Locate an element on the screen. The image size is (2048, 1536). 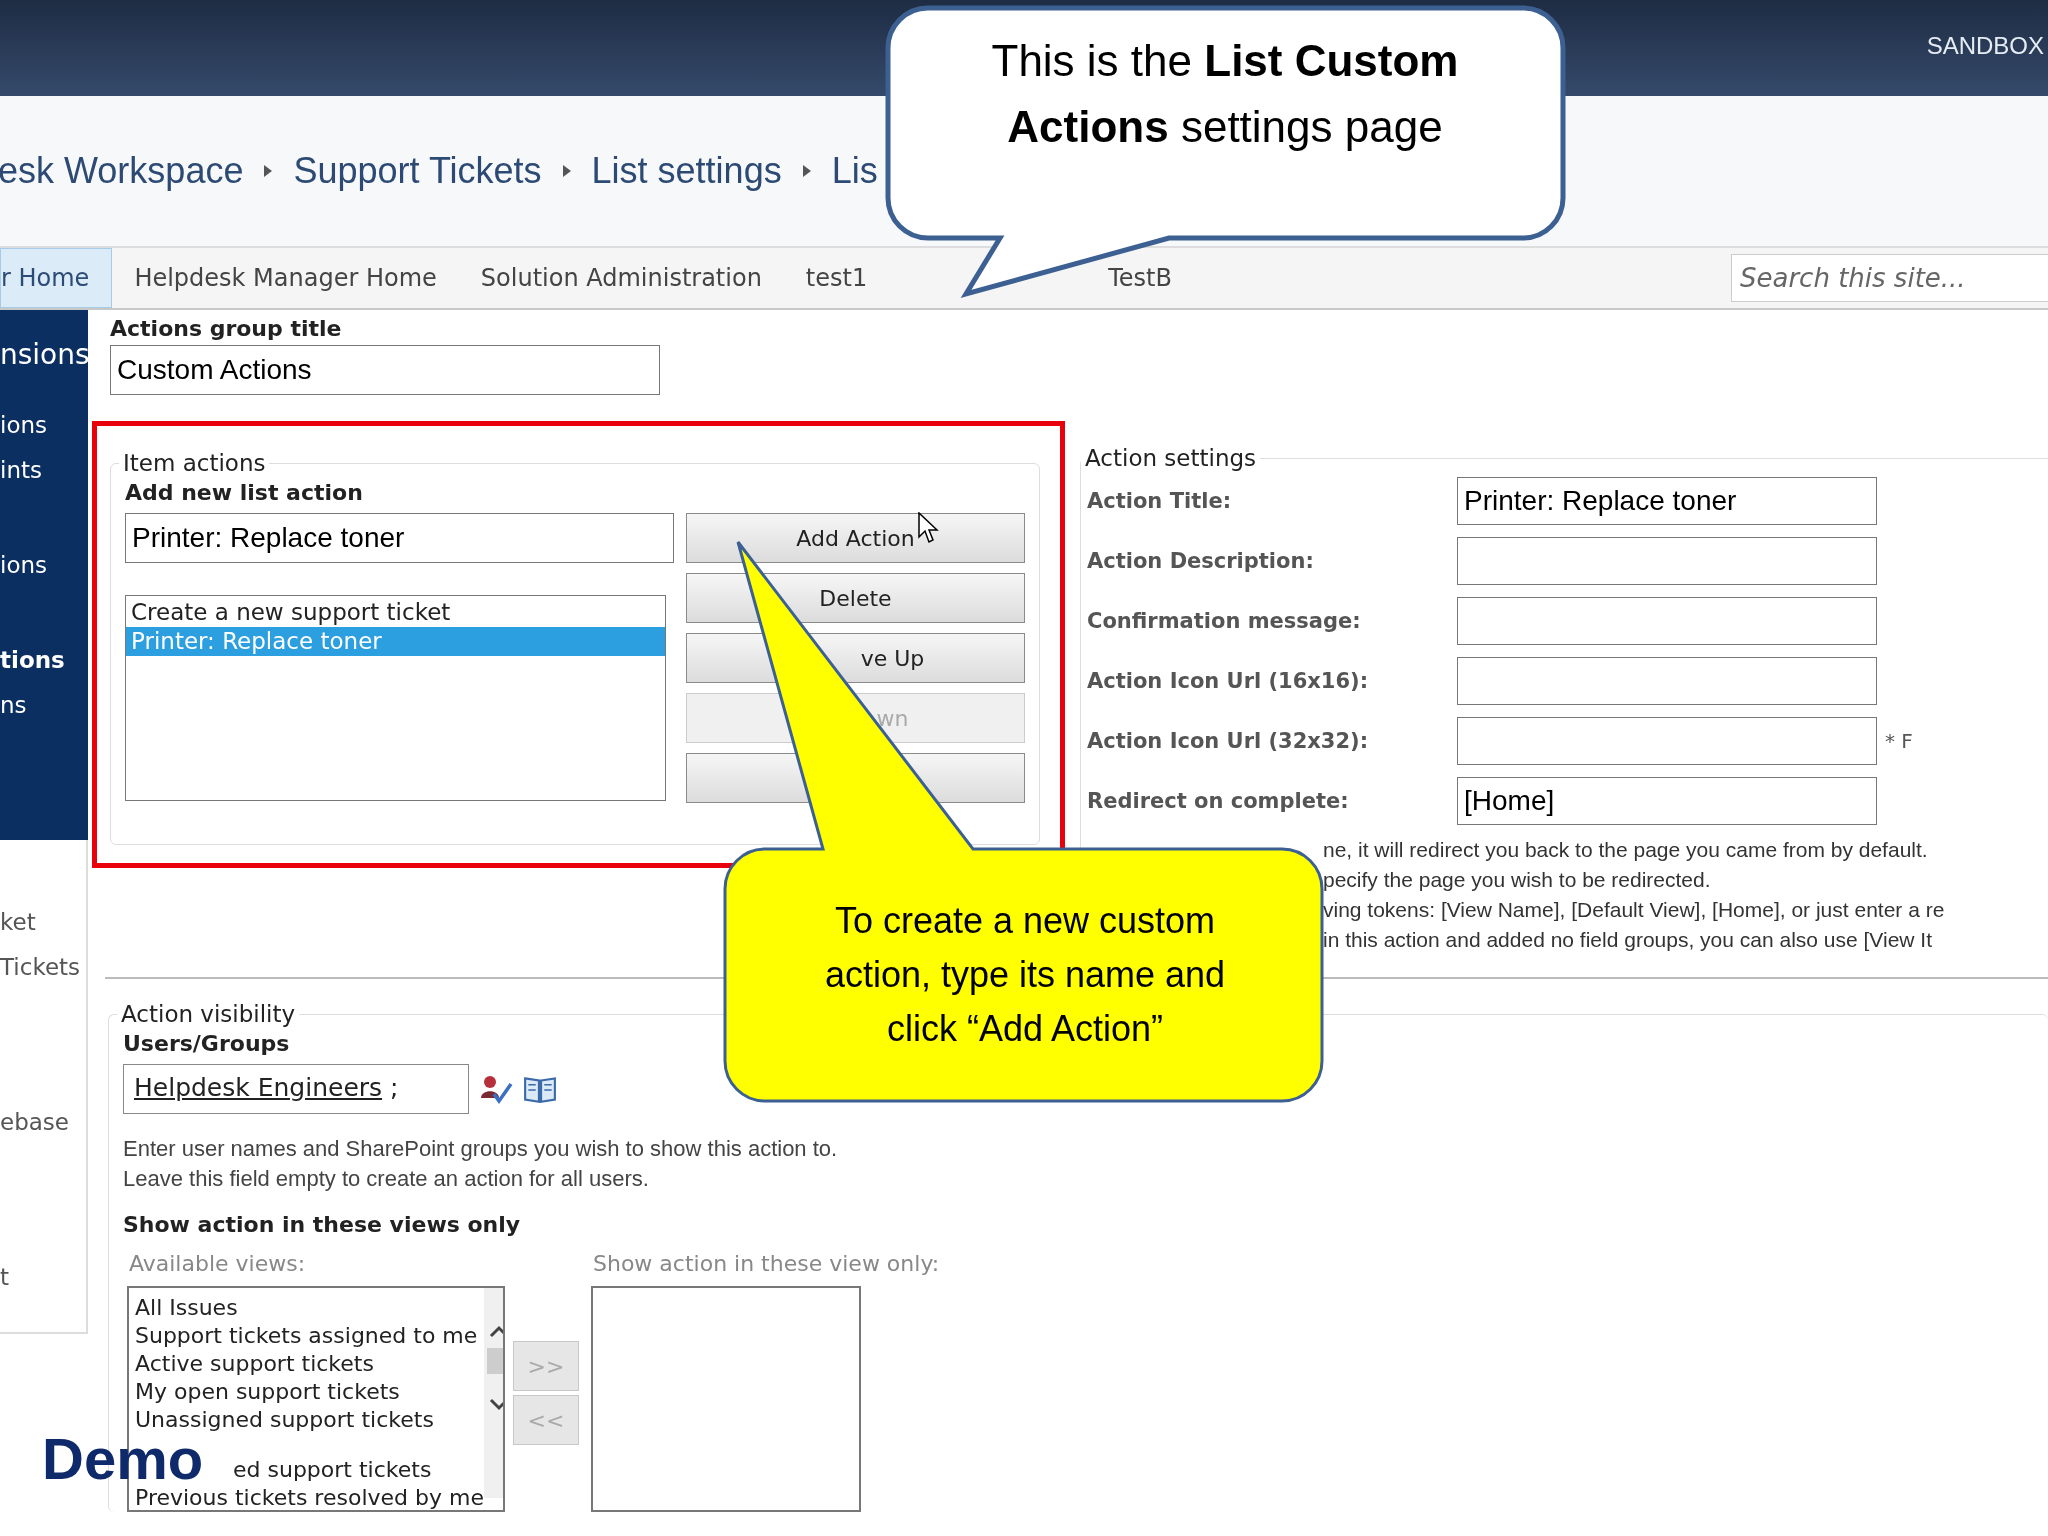
breadcrumb-link: esk Workspace is located at coordinates (122, 171).